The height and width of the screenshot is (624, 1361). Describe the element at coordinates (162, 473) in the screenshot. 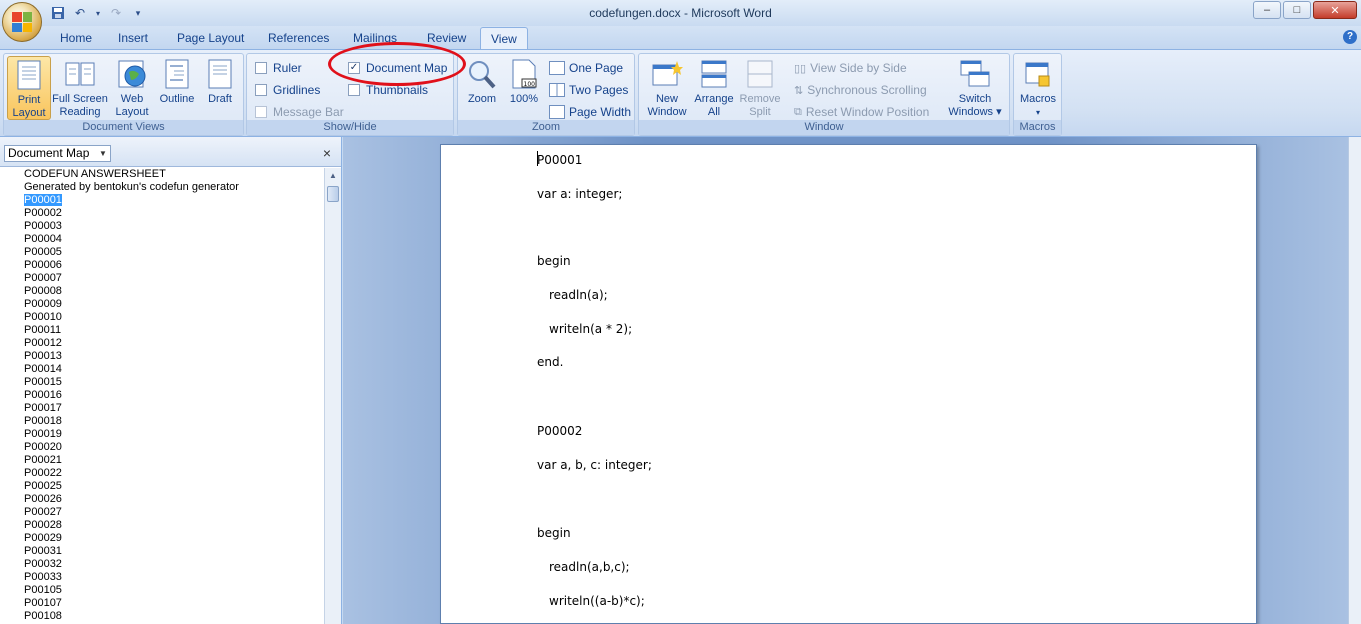

I see `document-map-item: P00022` at that location.